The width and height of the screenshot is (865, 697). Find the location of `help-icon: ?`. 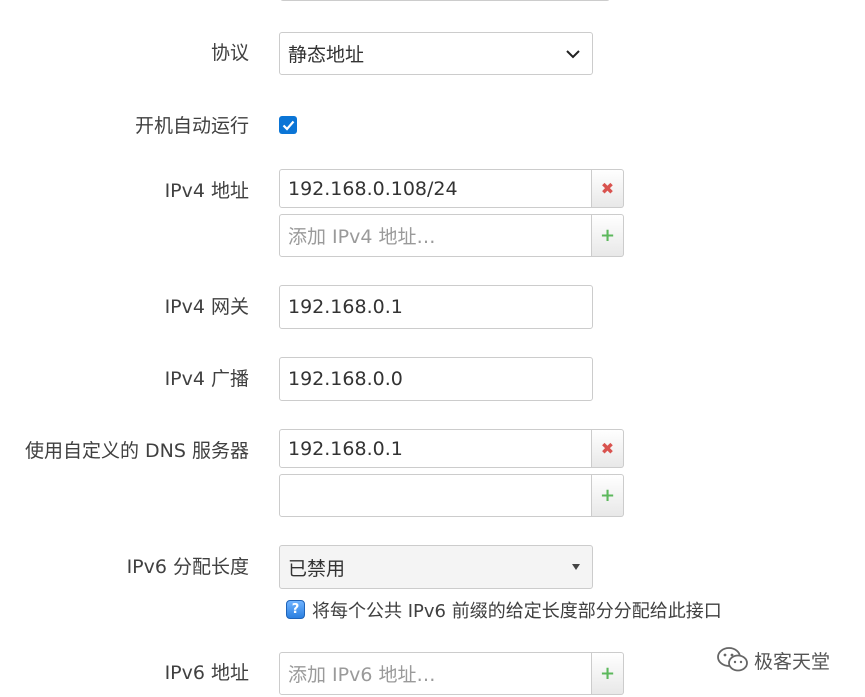

help-icon: ? is located at coordinates (295, 609).